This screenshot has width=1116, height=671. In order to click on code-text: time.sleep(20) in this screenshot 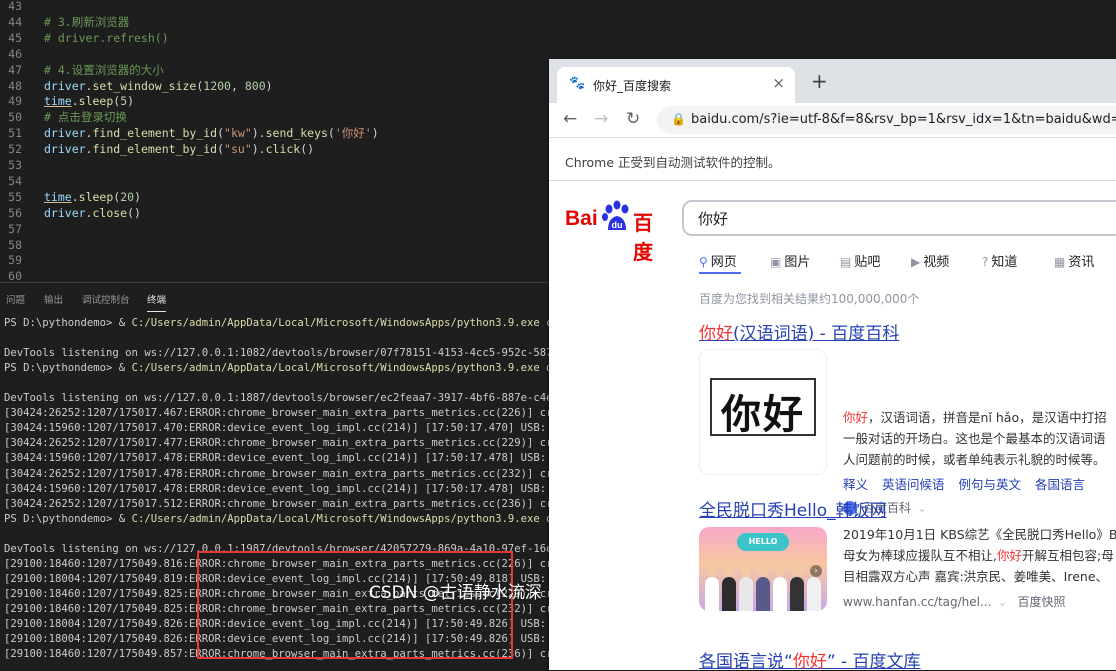, I will do `click(92, 197)`.